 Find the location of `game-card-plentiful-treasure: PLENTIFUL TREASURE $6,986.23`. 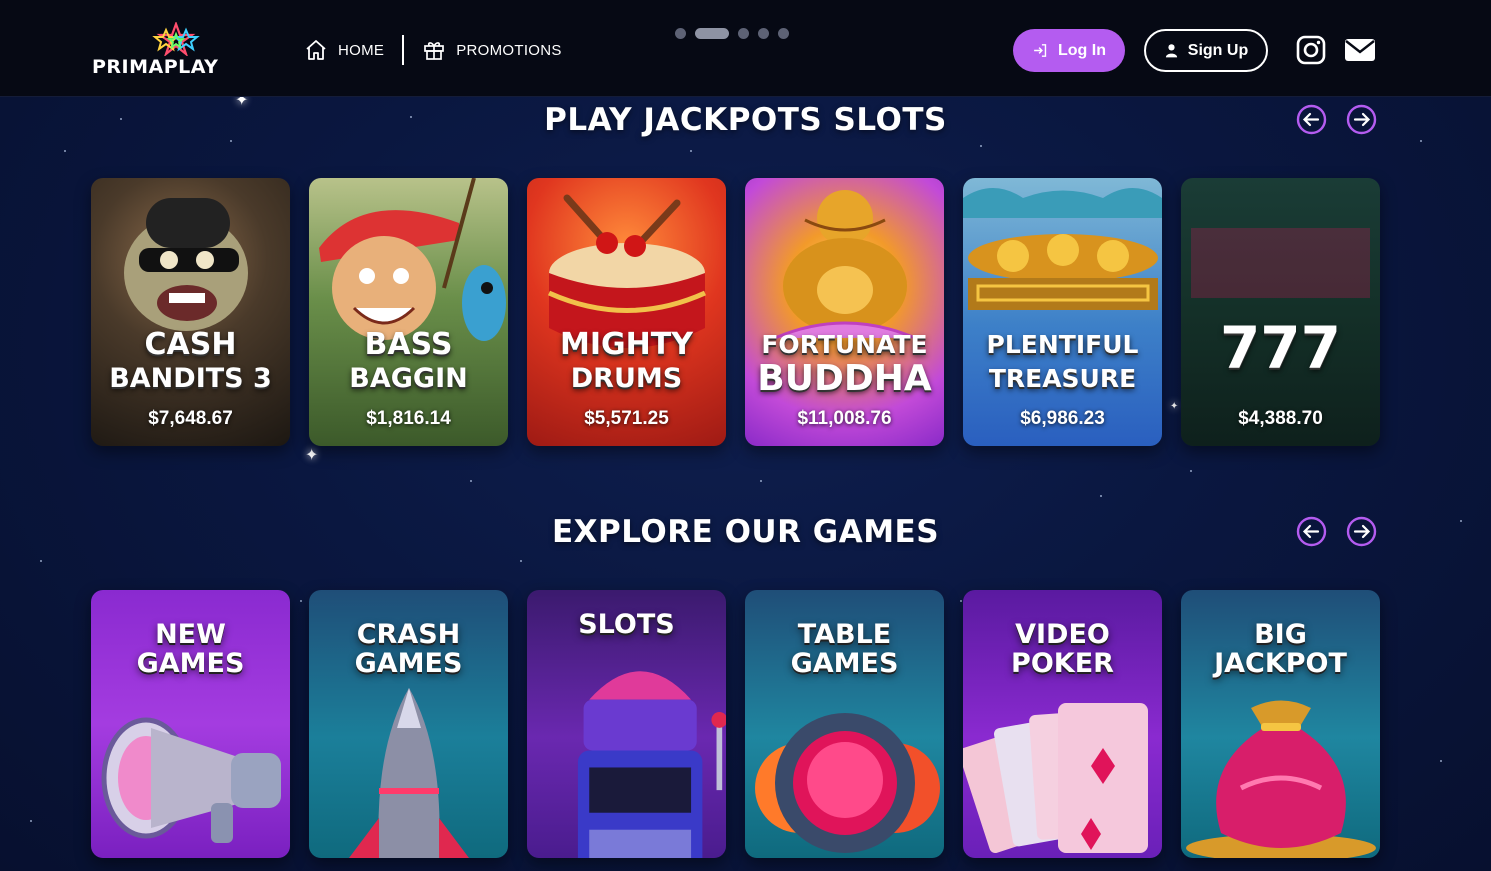

game-card-plentiful-treasure: PLENTIFUL TREASURE $6,986.23 is located at coordinates (1062, 312).